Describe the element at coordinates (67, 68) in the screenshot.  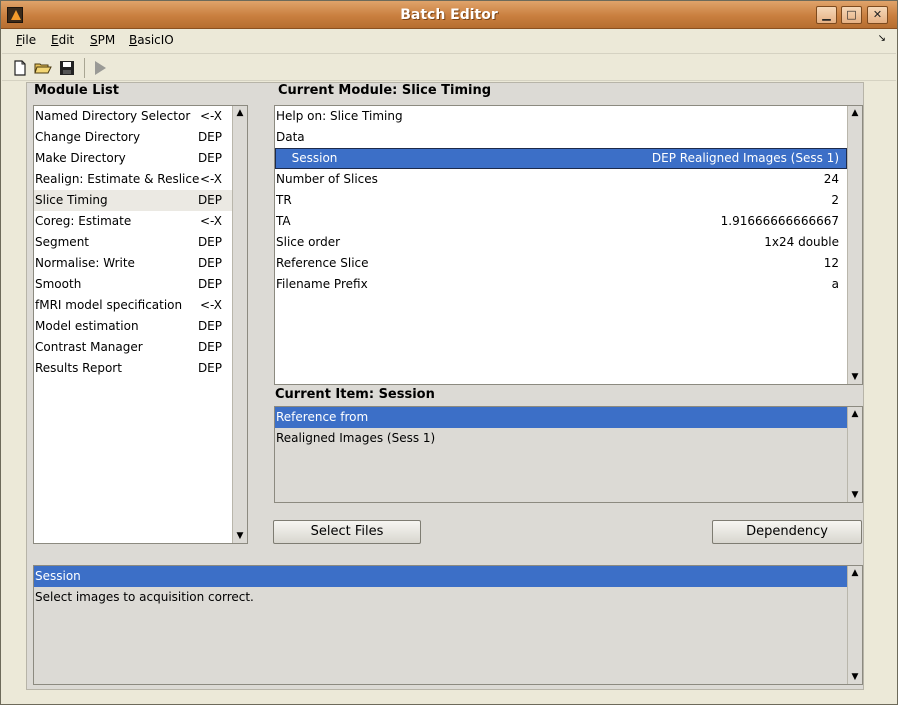
I see `save-icon` at that location.